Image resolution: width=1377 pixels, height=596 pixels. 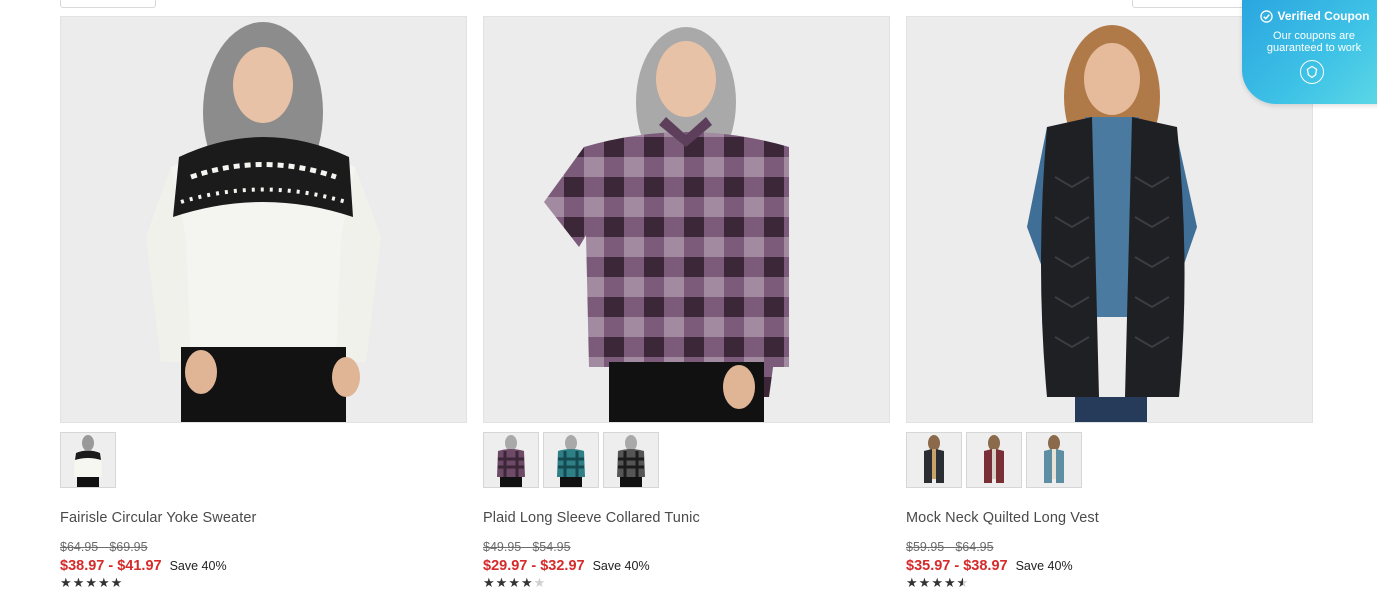 I want to click on product-title: Fairisle Circular Yoke Sweater, so click(x=263, y=519).